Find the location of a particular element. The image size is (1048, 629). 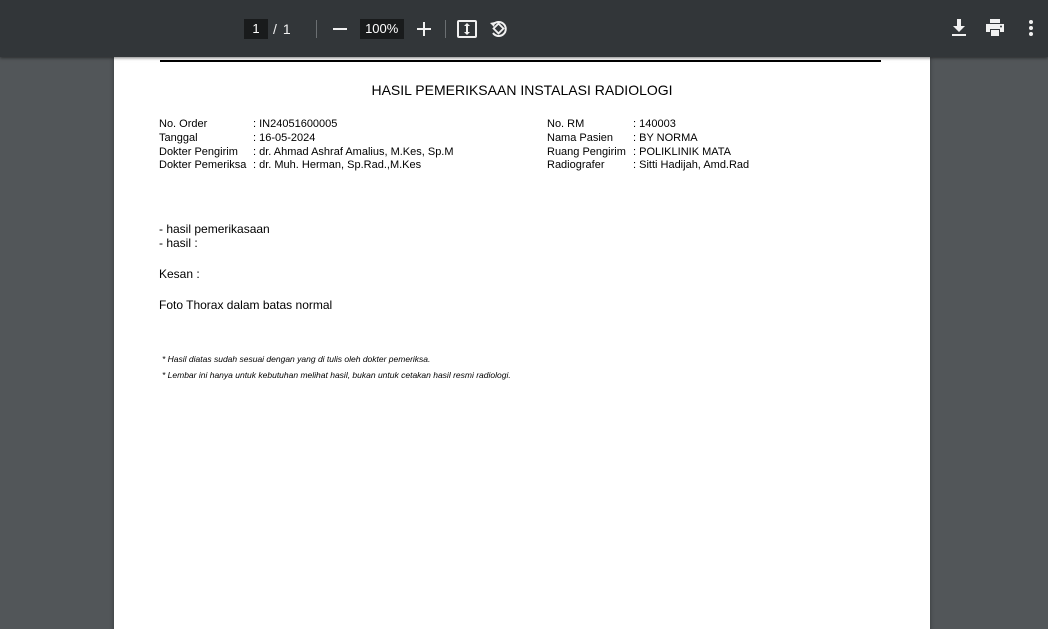

info-row: Tanggal : 16-05-2024 is located at coordinates (306, 139).